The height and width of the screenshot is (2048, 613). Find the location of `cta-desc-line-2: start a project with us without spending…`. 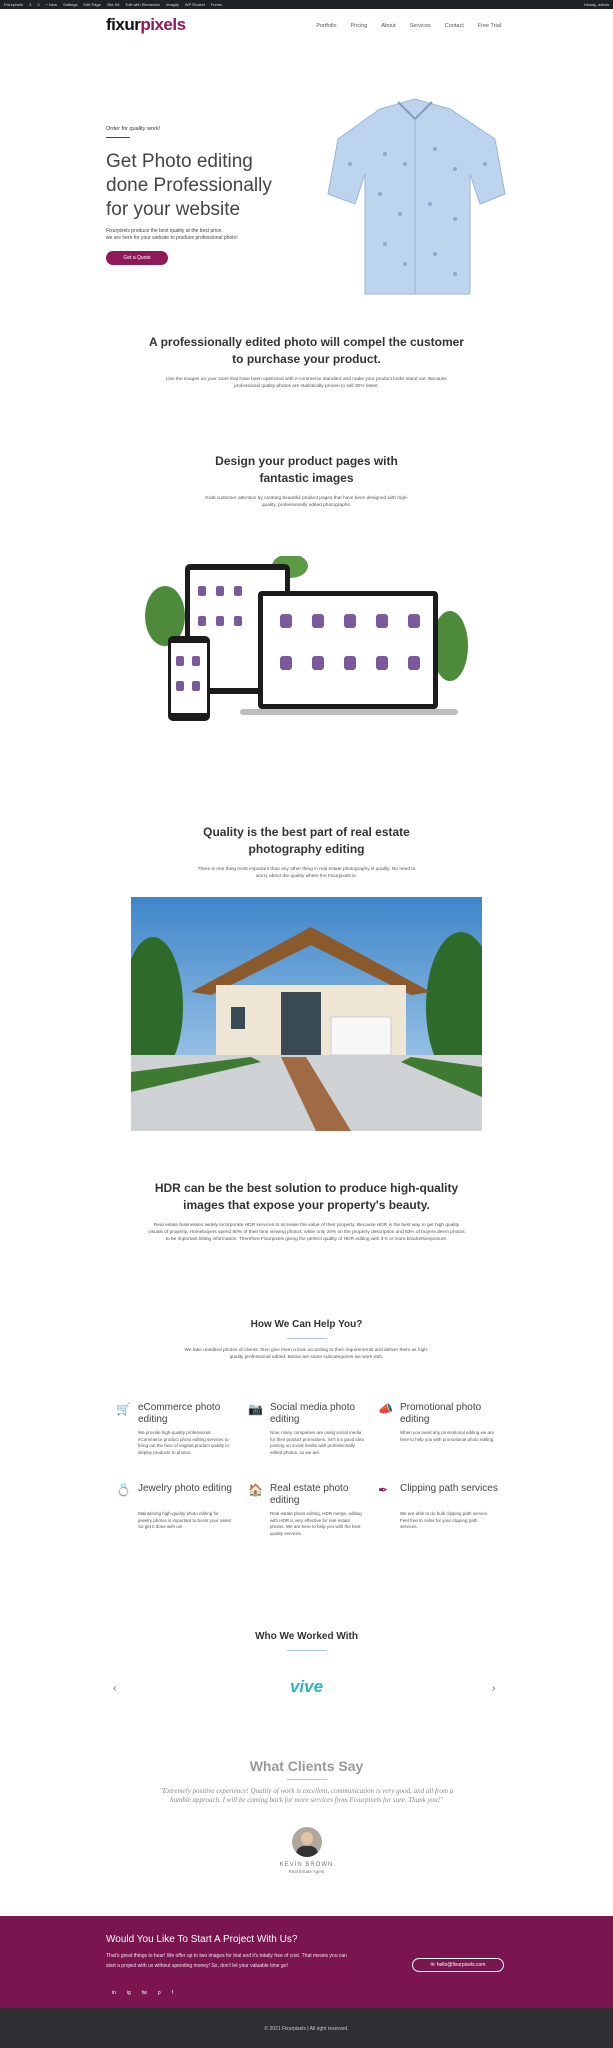

cta-desc-line-2: start a project with us without spending… is located at coordinates (197, 1966).